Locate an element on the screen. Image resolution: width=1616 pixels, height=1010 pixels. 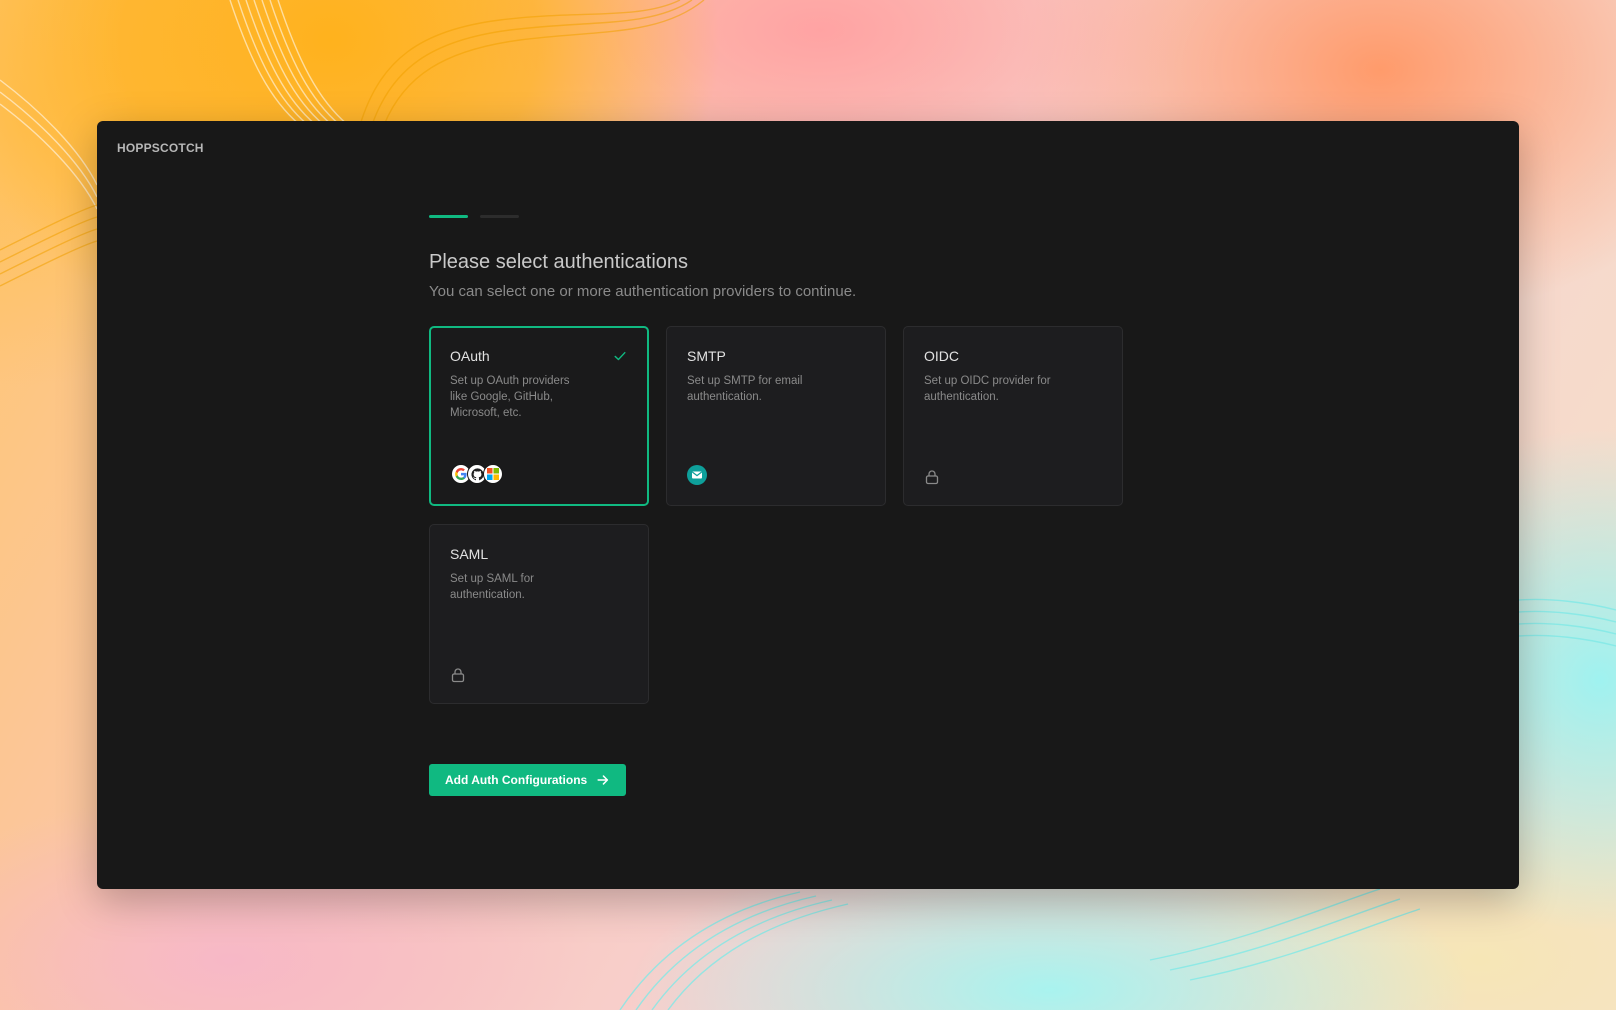
arrow-right-icon is located at coordinates (603, 780).